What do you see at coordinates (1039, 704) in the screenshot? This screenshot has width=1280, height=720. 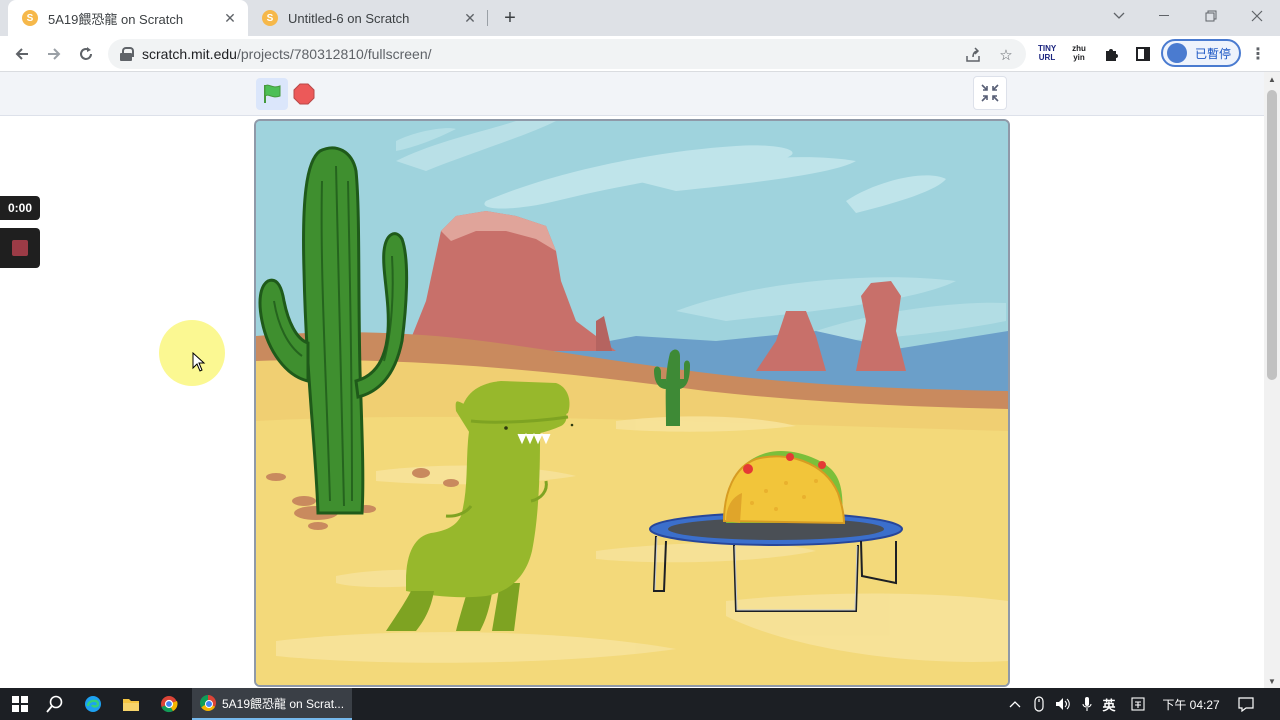 I see `mouse-icon` at bounding box center [1039, 704].